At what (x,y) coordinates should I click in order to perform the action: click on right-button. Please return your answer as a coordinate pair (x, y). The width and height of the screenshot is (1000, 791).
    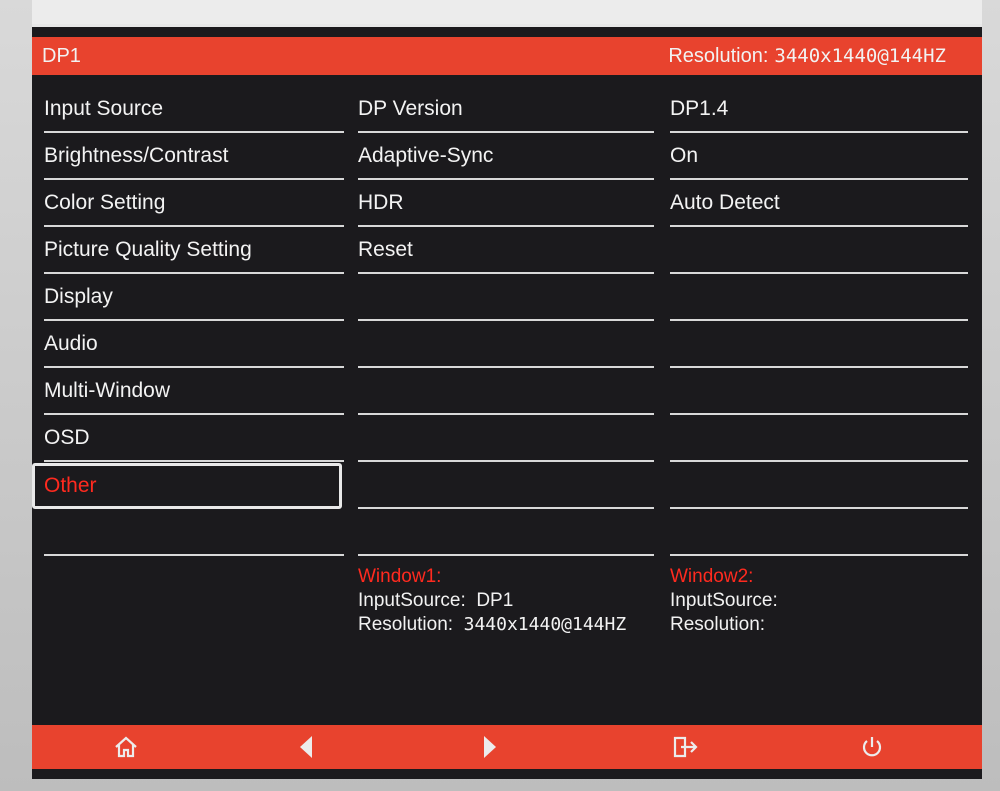
    Looking at the image, I should click on (490, 747).